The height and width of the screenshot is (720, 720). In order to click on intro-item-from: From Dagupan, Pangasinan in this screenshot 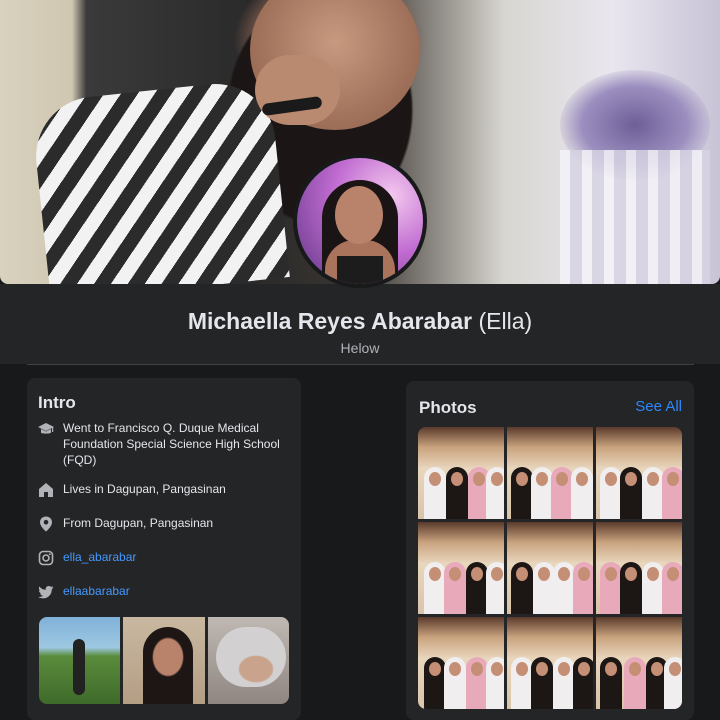, I will do `click(165, 523)`.